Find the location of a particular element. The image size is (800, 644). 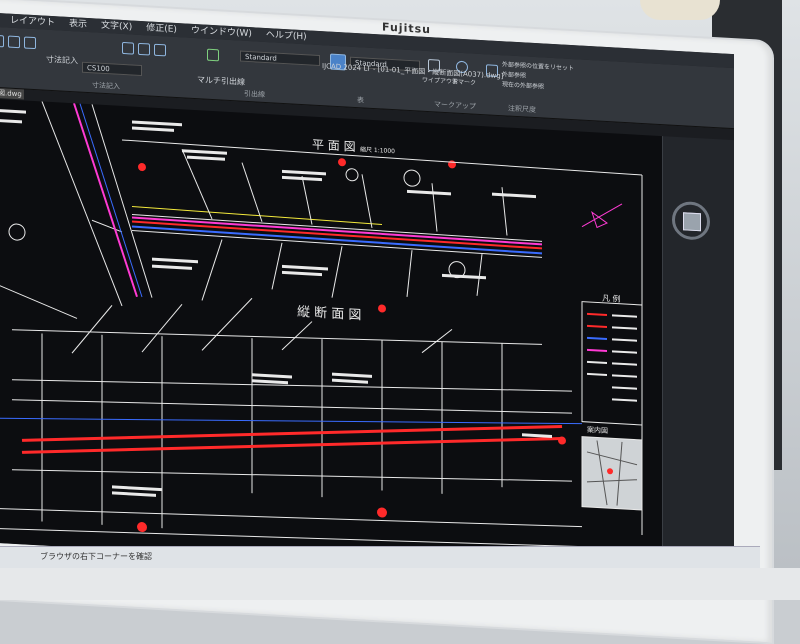

tolerance-icon is located at coordinates (160, 50).